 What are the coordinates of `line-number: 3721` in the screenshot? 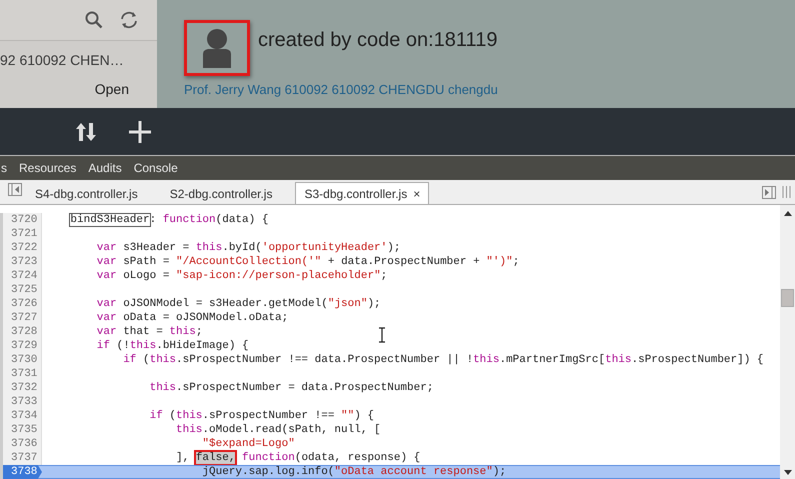 It's located at (21, 234).